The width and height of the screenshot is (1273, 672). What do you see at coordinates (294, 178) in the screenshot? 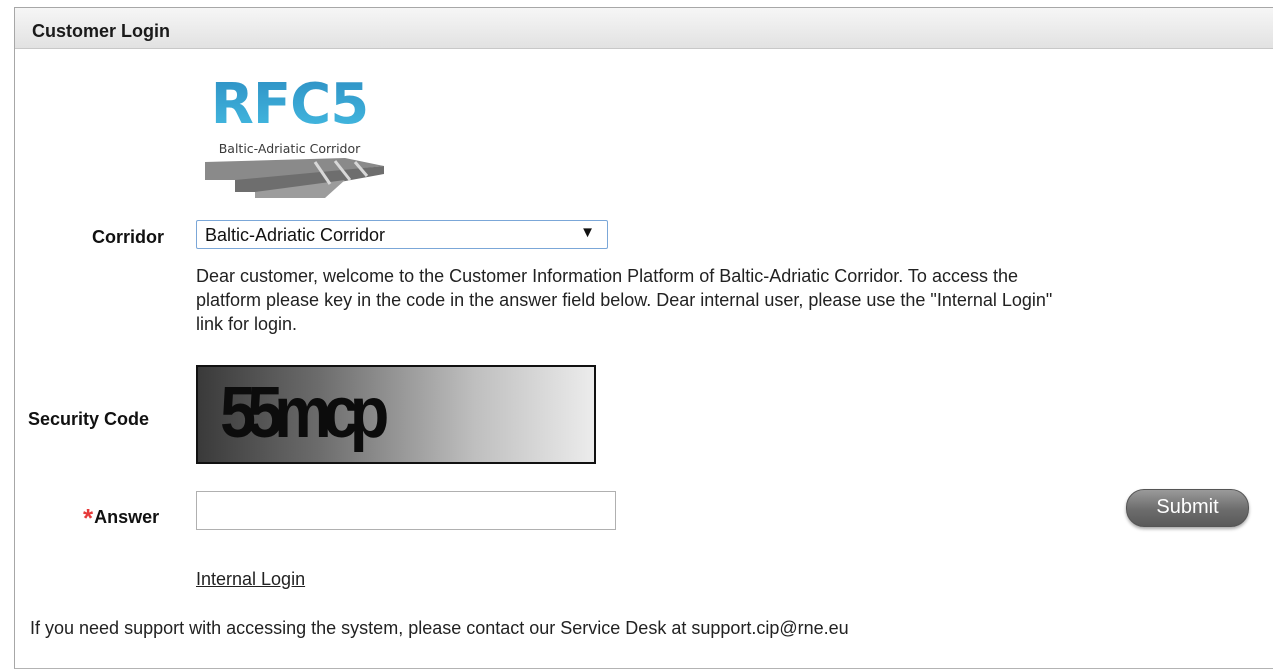
I see `rail-tracks-icon` at bounding box center [294, 178].